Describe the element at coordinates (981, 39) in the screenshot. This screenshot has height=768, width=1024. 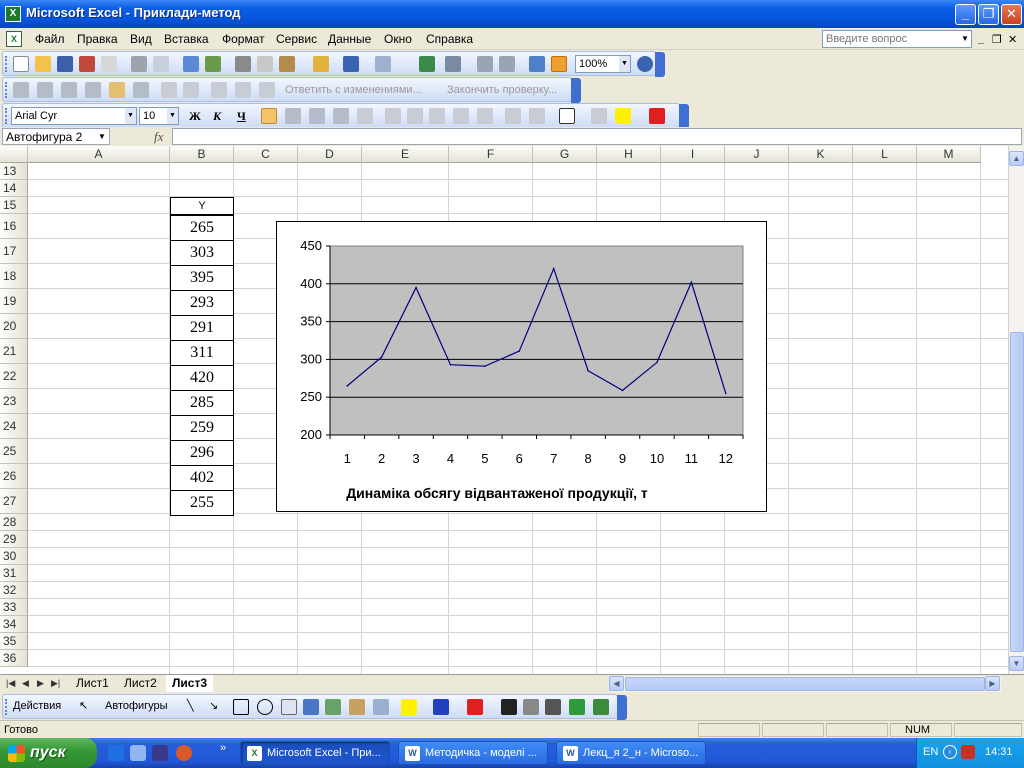
I see `workbook-minimize-button: _` at that location.